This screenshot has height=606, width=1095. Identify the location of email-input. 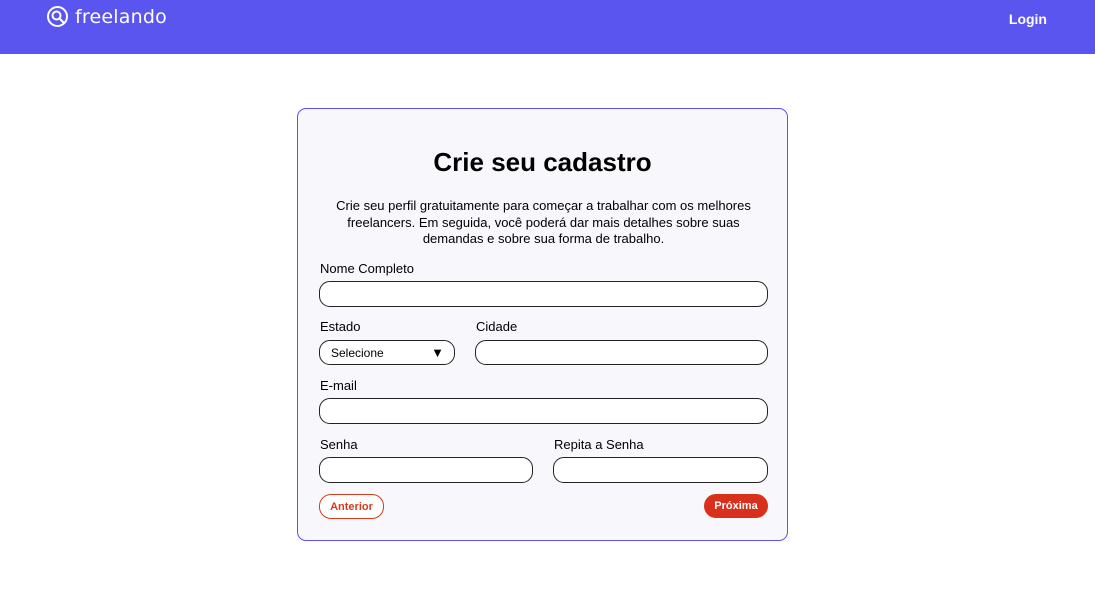
(543, 411).